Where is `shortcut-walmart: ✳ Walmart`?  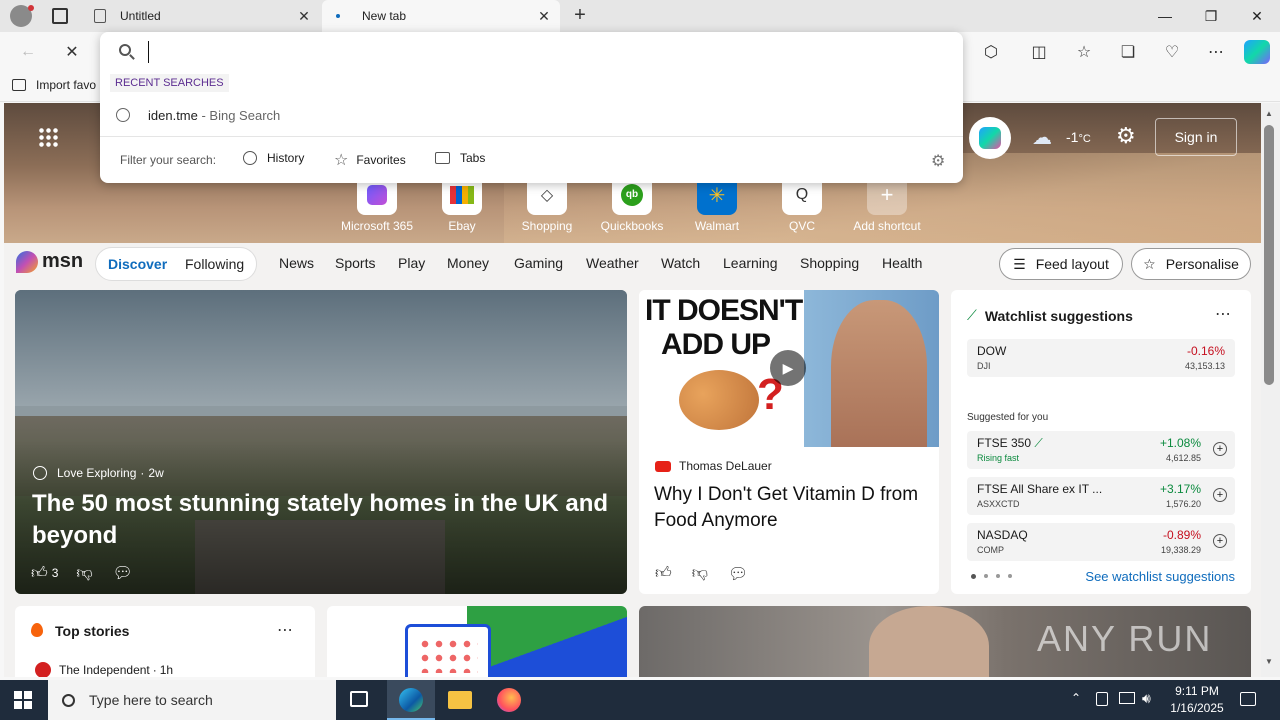 shortcut-walmart: ✳ Walmart is located at coordinates (717, 204).